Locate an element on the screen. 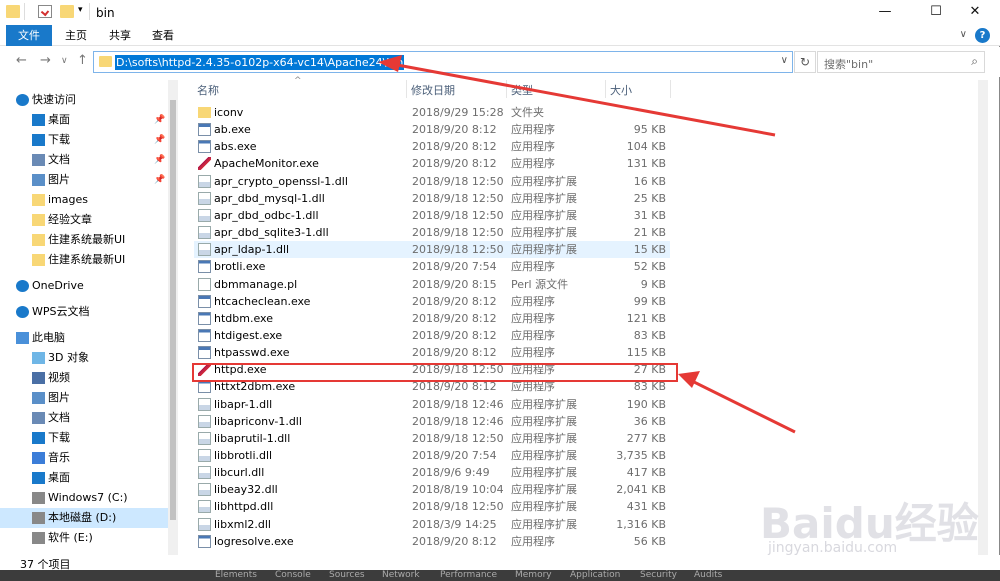  sidebar-item: 桌面 📌 is located at coordinates (84, 120).